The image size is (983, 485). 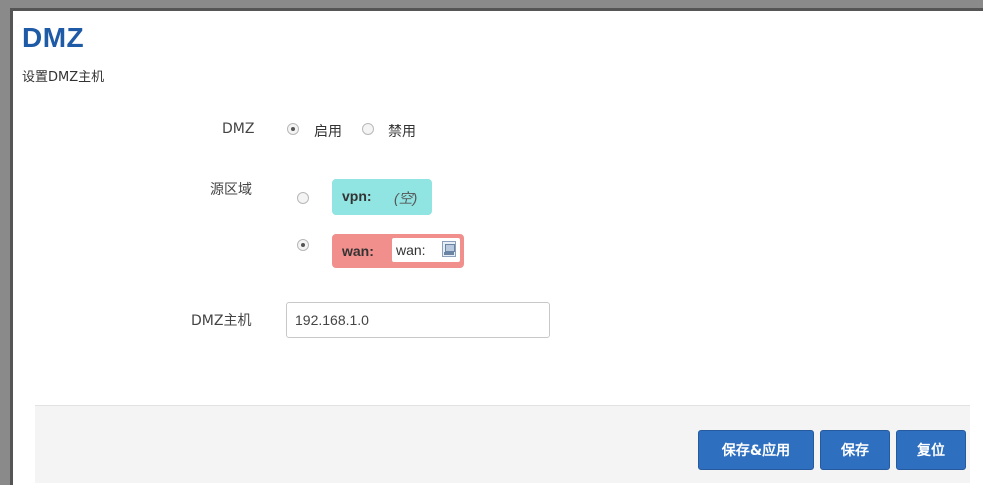 I want to click on zone-wan-network-box: wan:, so click(x=426, y=250).